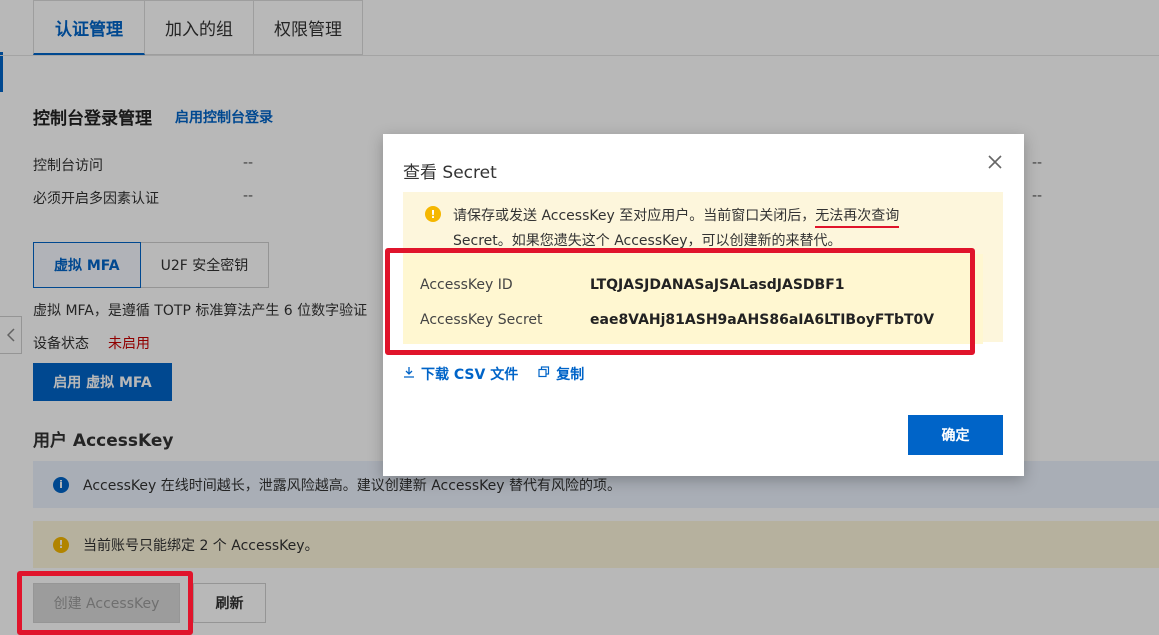  I want to click on alert-text-part1: 请保存或发送 AccessKey 至对应用户。当前窗口关闭后，, so click(634, 216).